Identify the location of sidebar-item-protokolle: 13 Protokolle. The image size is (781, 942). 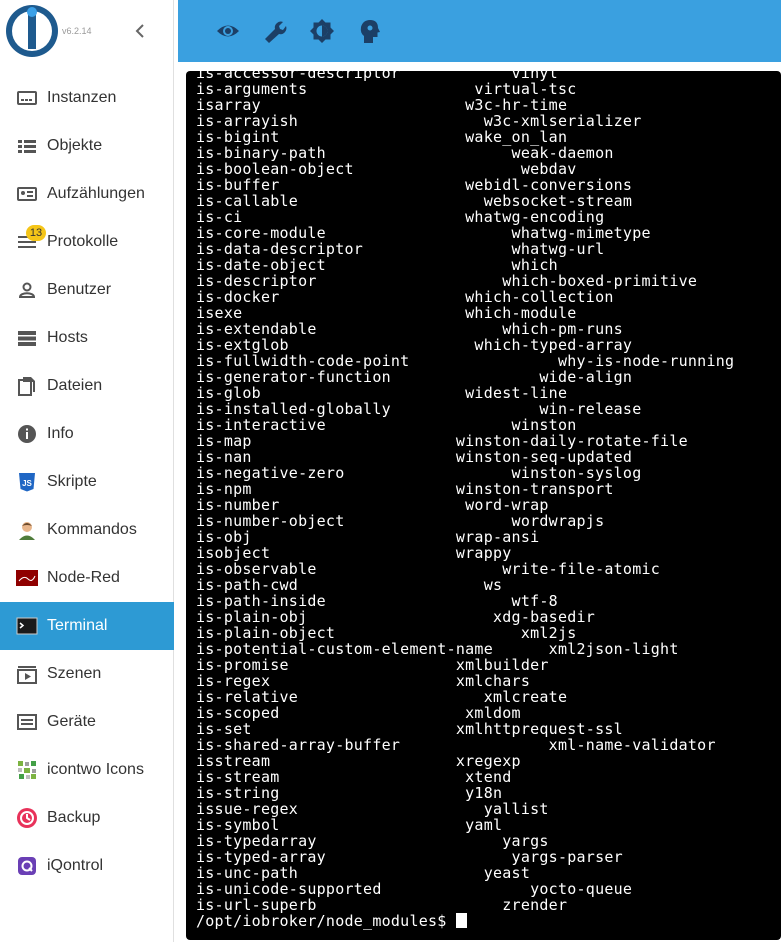
(87, 242).